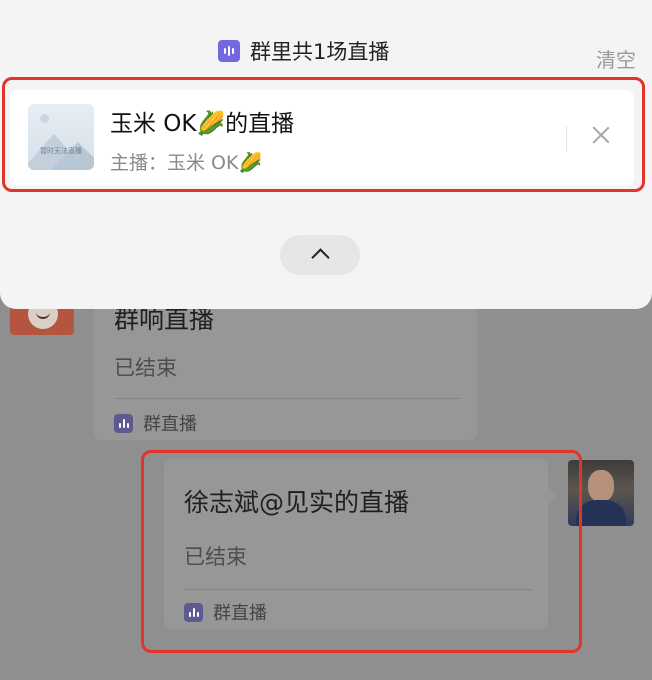 The image size is (652, 680). I want to click on live-card-status: 已结束, so click(145, 368).